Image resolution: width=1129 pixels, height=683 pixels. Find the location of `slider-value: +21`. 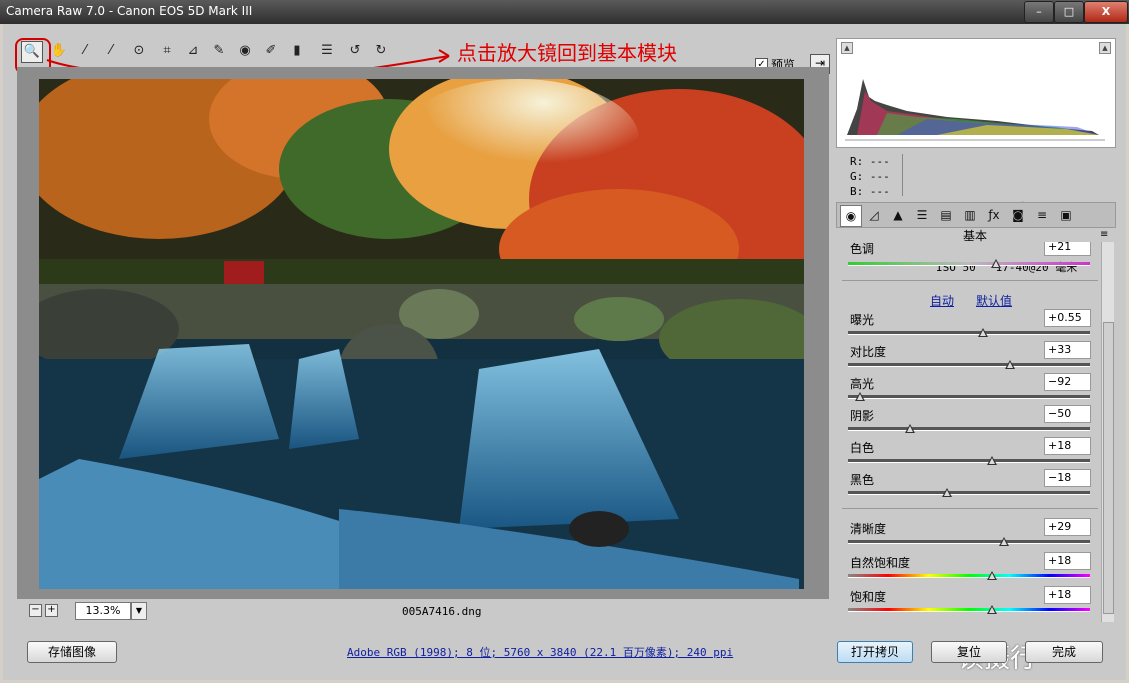

slider-value: +21 is located at coordinates (1067, 249).